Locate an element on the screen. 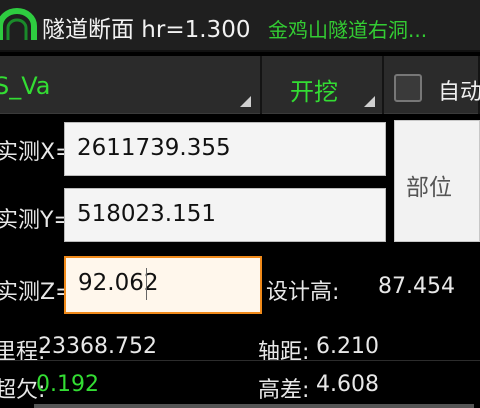  chainage-value: 23368.752 is located at coordinates (97, 346).